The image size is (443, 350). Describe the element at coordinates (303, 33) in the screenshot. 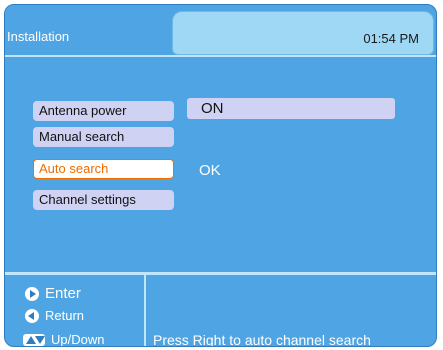

I see `clock-tab: 01:54 PM` at that location.